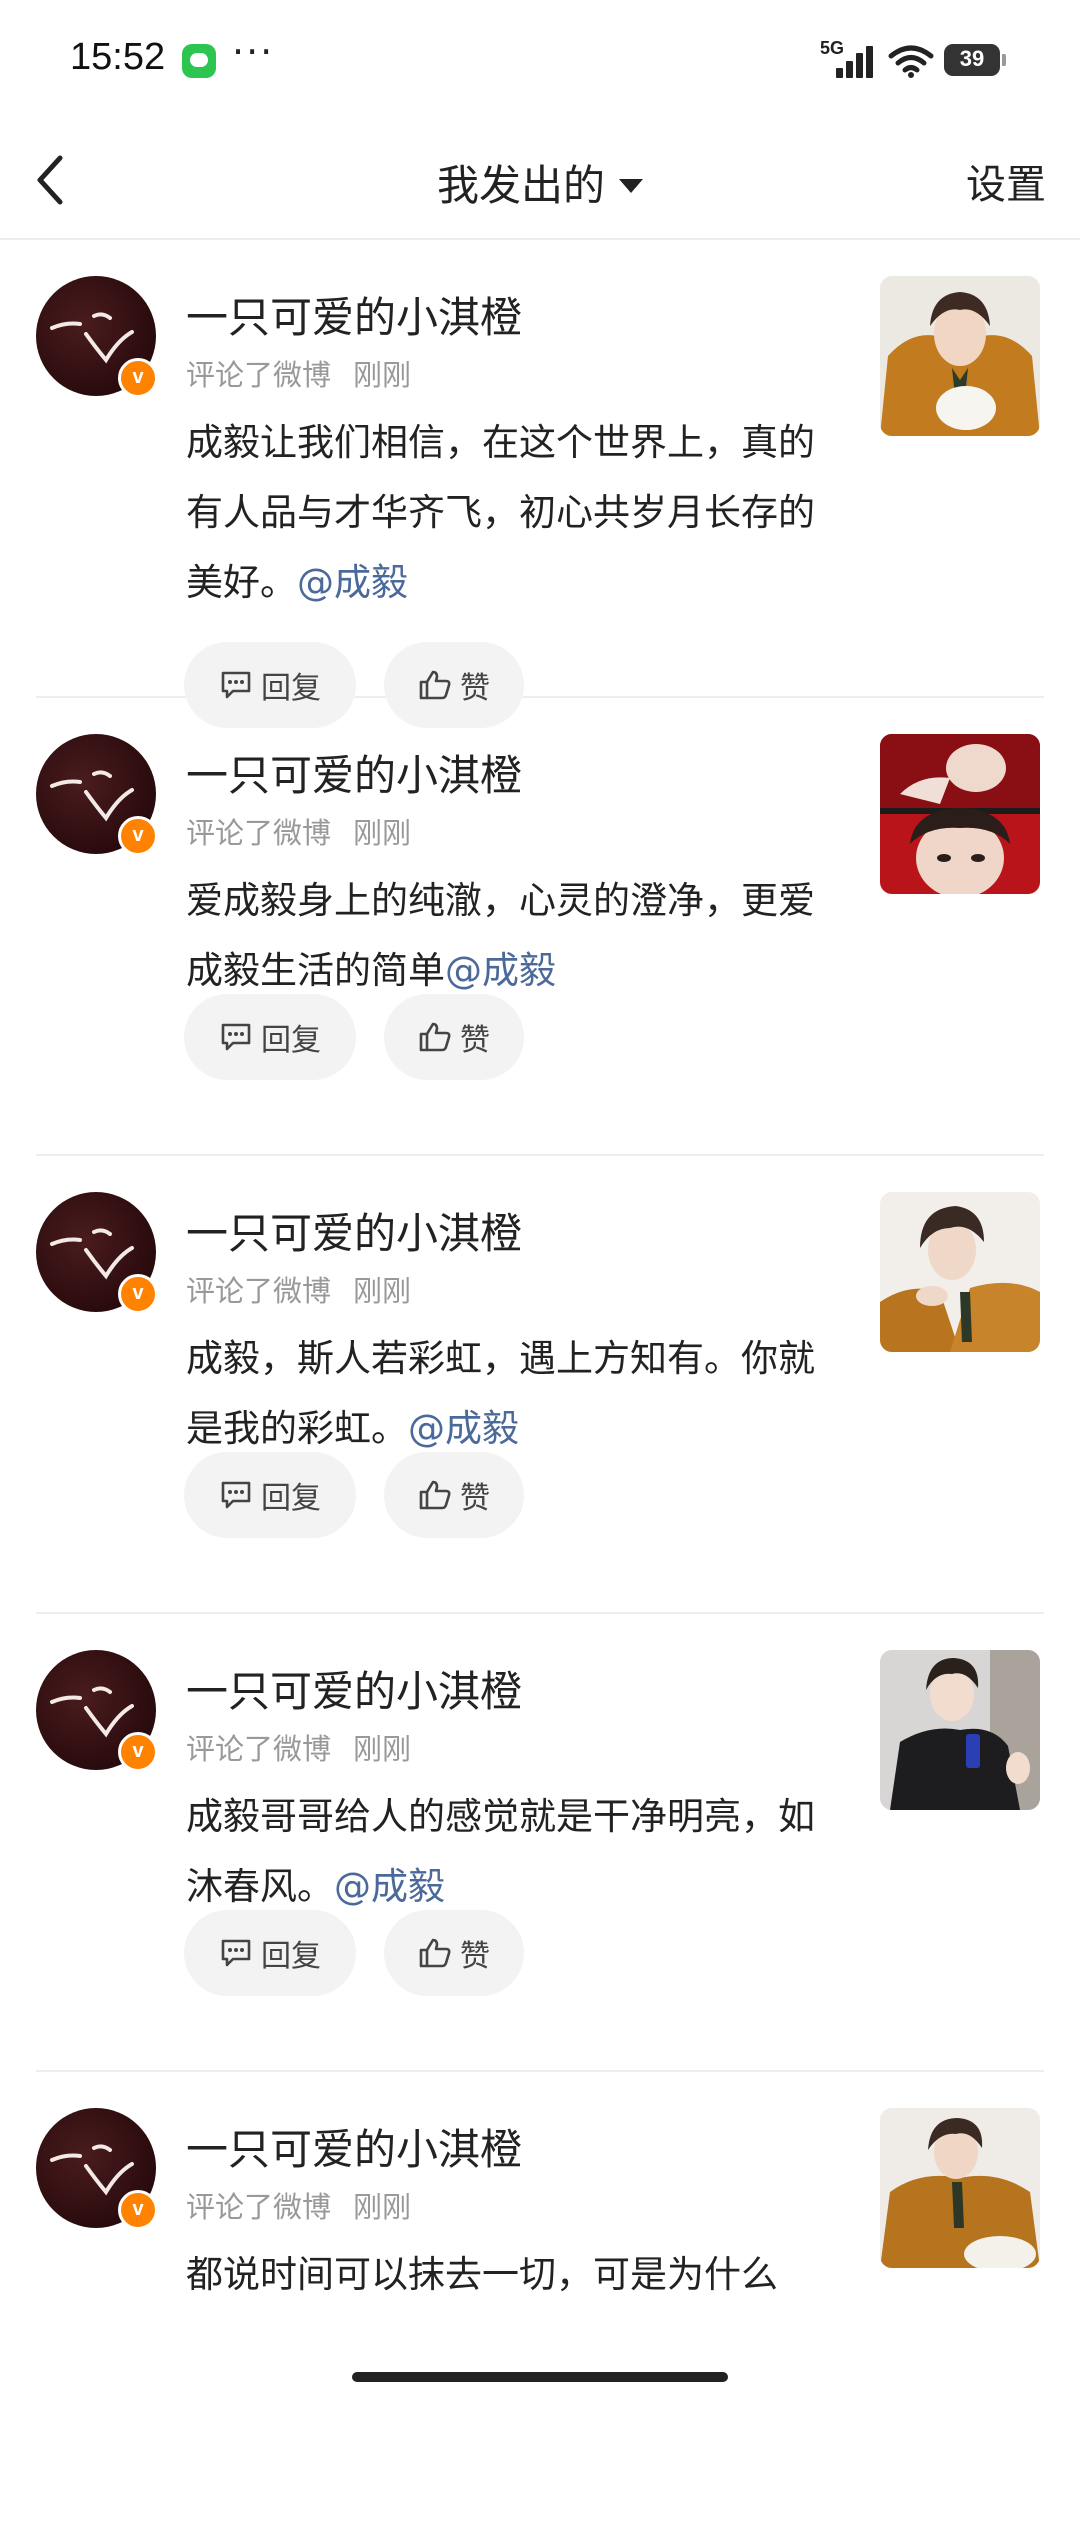  What do you see at coordinates (631, 185) in the screenshot?
I see `caret-down-icon` at bounding box center [631, 185].